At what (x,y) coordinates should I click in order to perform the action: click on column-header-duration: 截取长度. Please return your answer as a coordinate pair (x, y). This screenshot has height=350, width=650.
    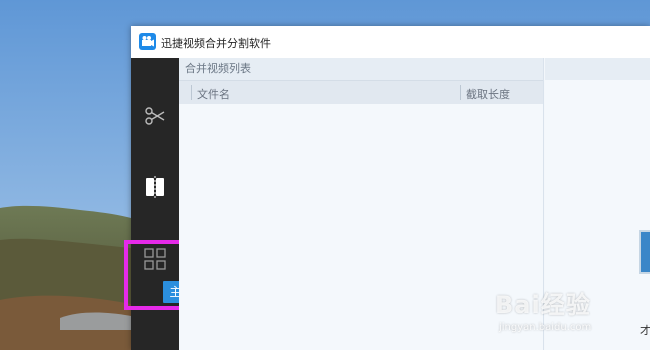
    Looking at the image, I should click on (488, 94).